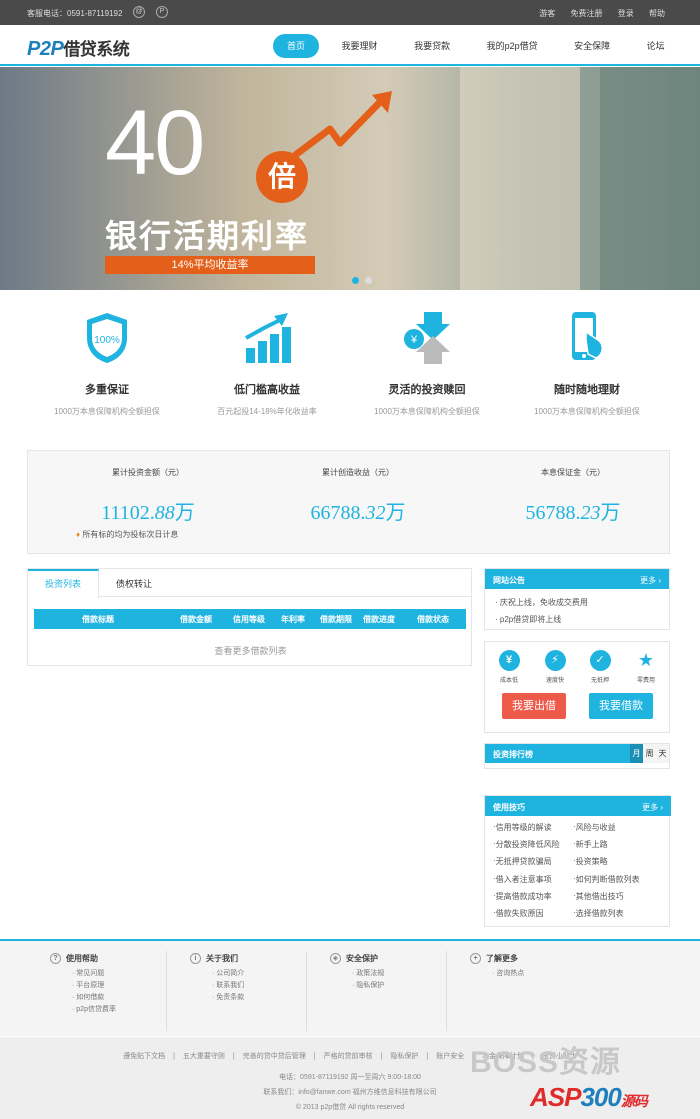 The image size is (700, 1119). I want to click on notice-panel: 网站公告 更多 › · 庆祝上线，免收成交费用 · p2p借贷即将上线, so click(577, 599).